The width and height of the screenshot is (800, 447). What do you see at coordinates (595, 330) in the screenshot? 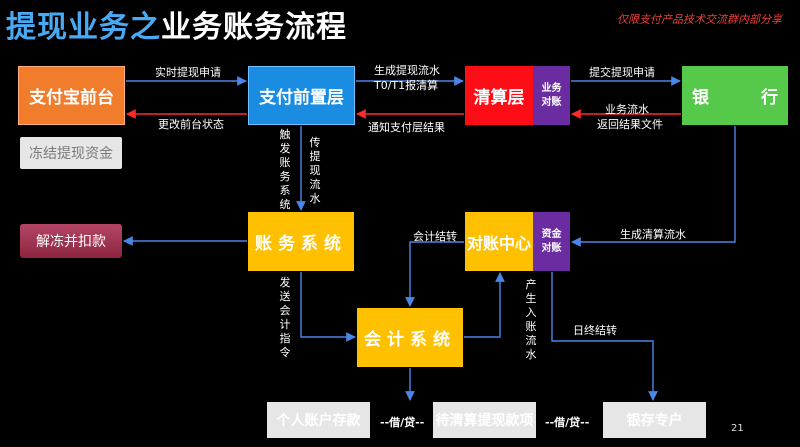
I see `label-eod-transfer: 日终结转` at bounding box center [595, 330].